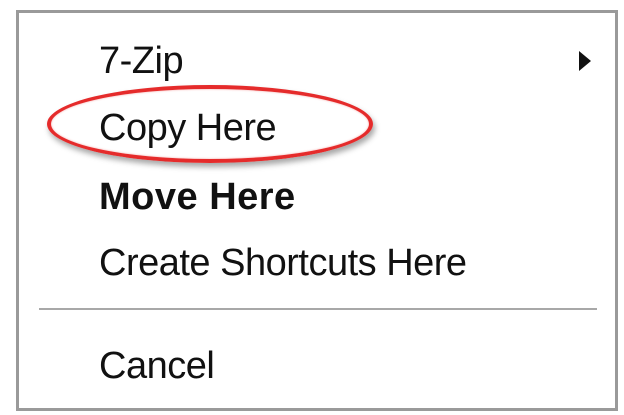 Image resolution: width=624 pixels, height=415 pixels. Describe the element at coordinates (317, 61) in the screenshot. I see `menu-item-7zip: 7-Zip` at that location.